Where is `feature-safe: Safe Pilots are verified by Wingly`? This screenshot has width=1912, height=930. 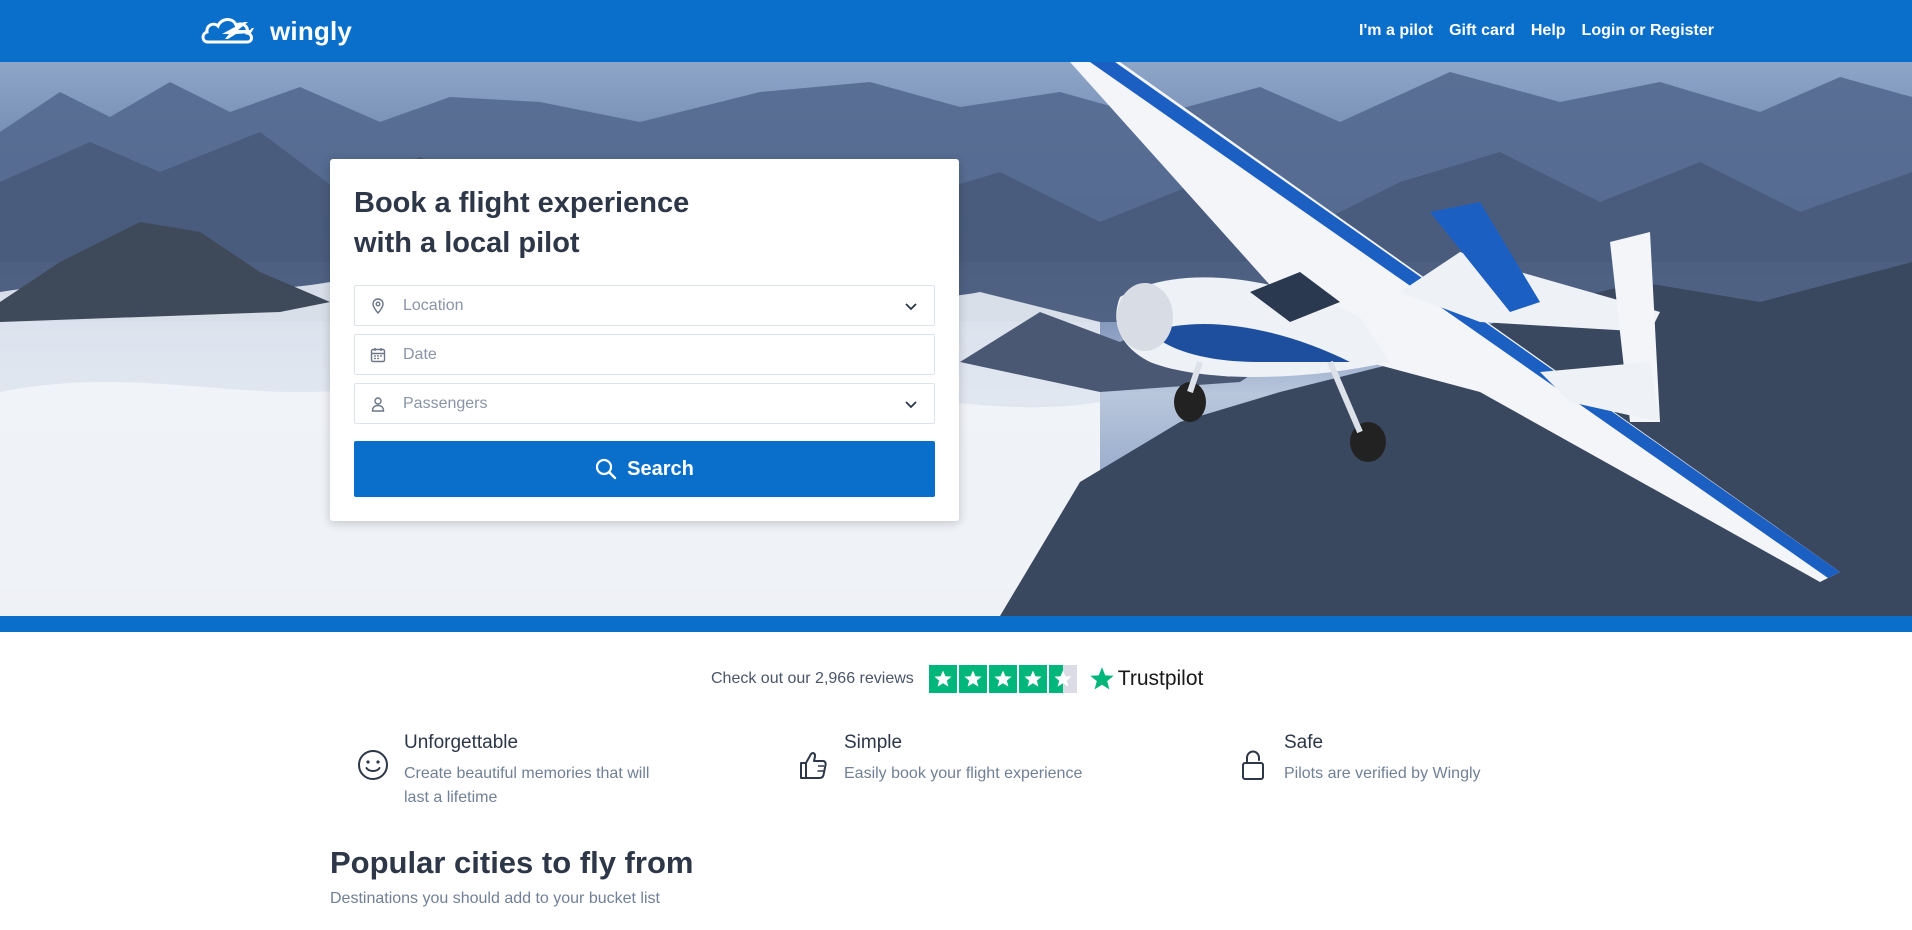
feature-safe: Safe Pilots are verified by Wingly is located at coordinates (1401, 765).